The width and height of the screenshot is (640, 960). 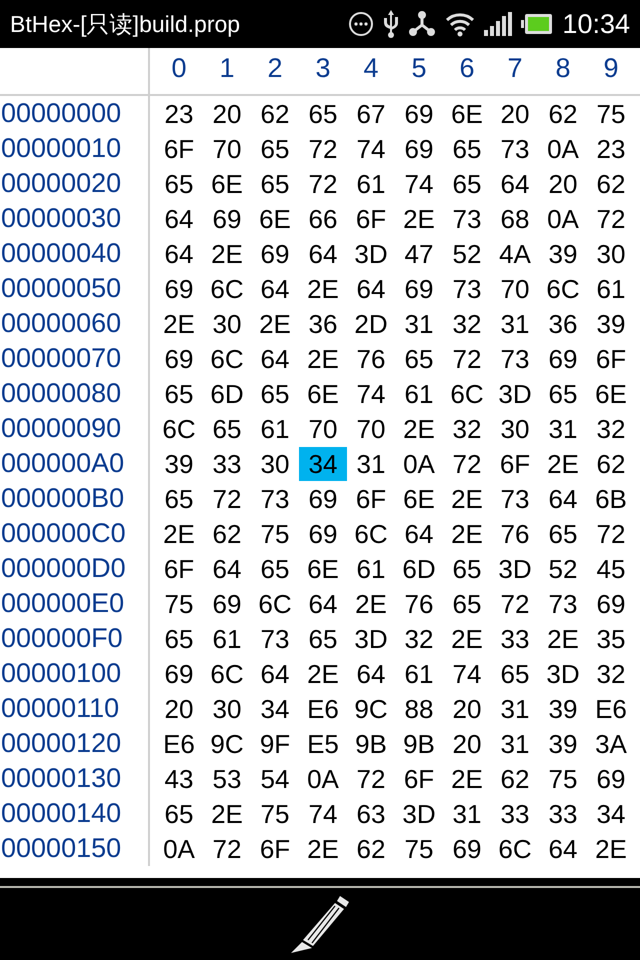 I want to click on hex-cell: 43, so click(x=179, y=779).